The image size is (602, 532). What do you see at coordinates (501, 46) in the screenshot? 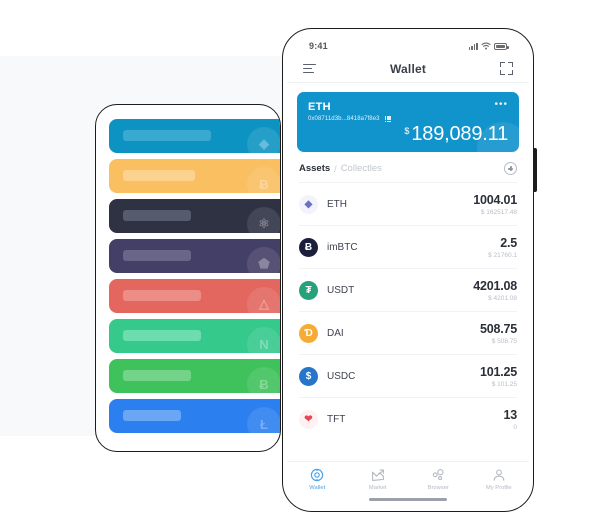
I see `battery-icon` at bounding box center [501, 46].